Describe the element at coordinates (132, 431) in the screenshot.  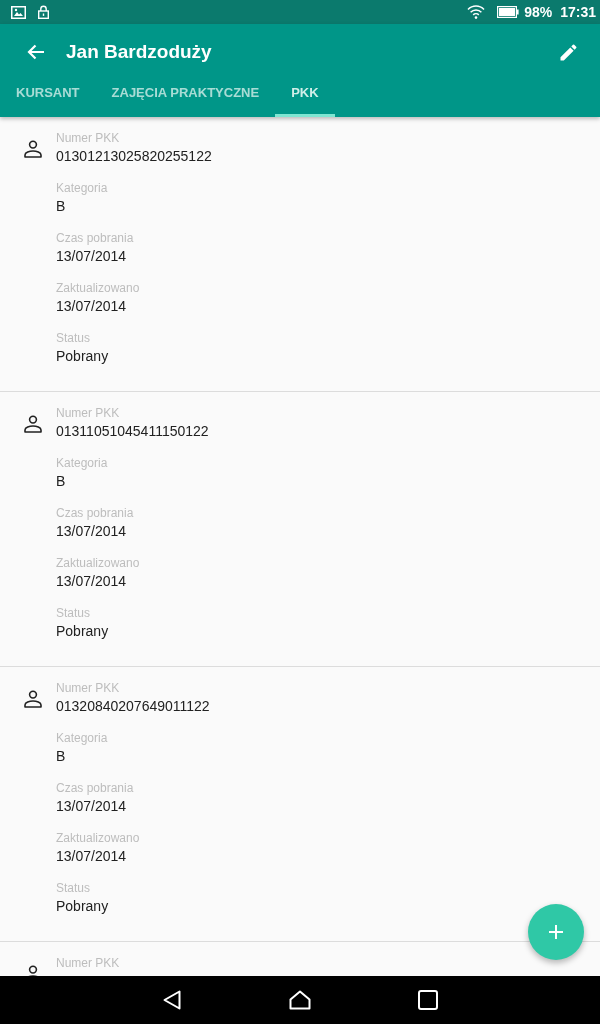
I see `field-value: 01311051045411150122` at that location.